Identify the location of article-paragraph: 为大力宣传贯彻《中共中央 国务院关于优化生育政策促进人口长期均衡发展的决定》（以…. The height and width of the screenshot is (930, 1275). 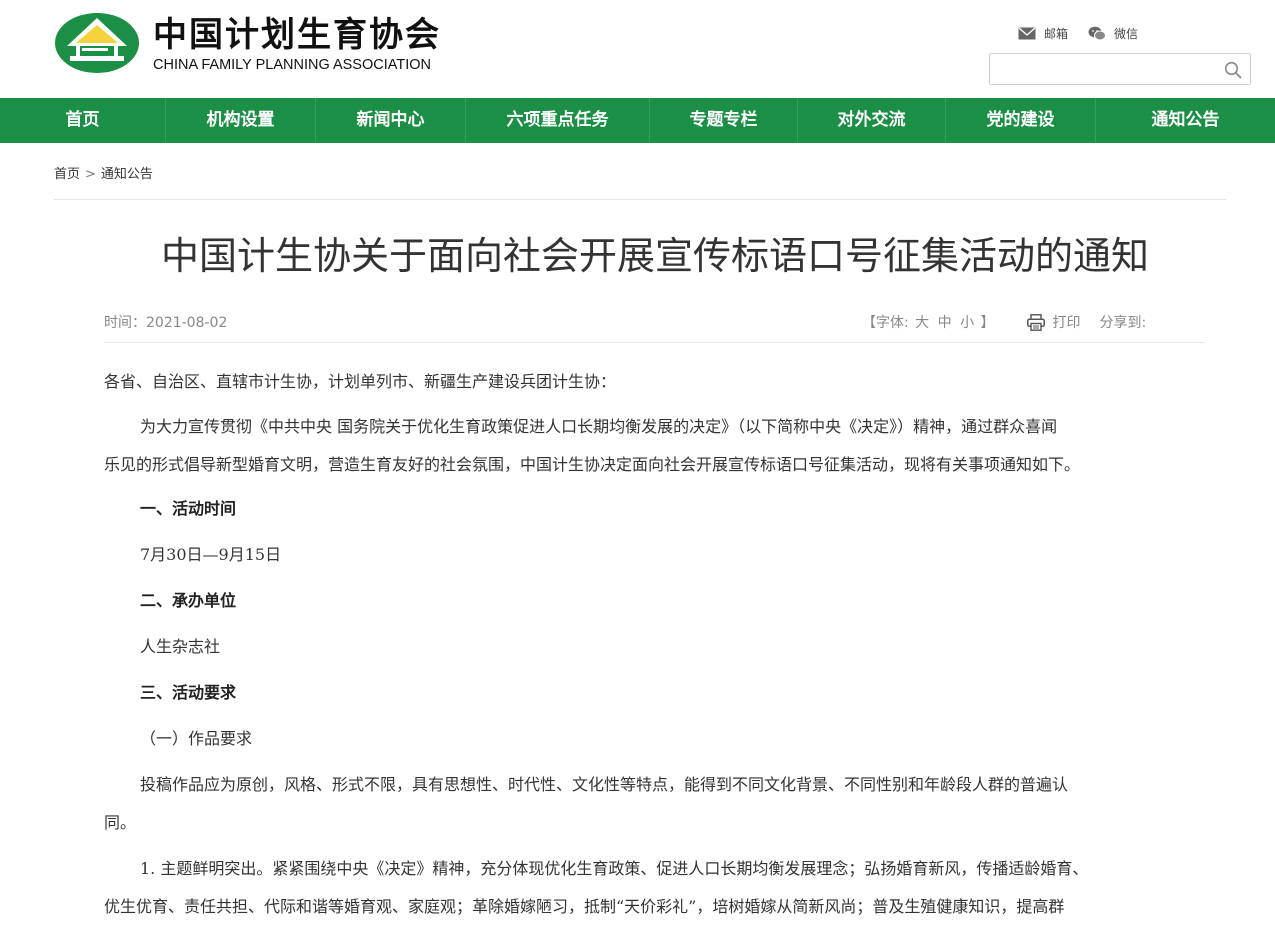
(599, 426).